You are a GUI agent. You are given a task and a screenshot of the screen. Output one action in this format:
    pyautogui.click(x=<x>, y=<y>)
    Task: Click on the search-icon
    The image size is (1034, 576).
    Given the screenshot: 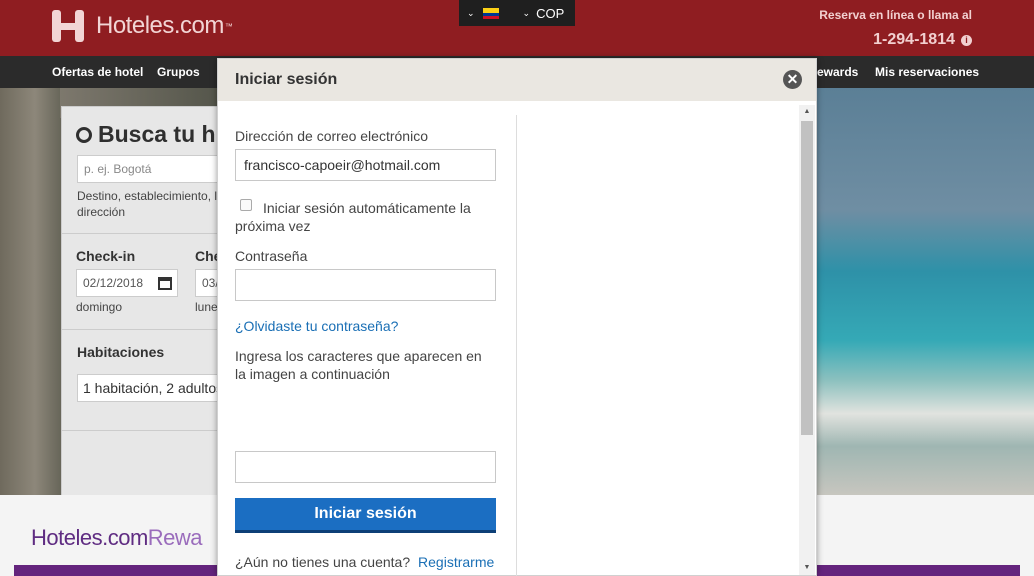 What is the action you would take?
    pyautogui.click(x=84, y=135)
    